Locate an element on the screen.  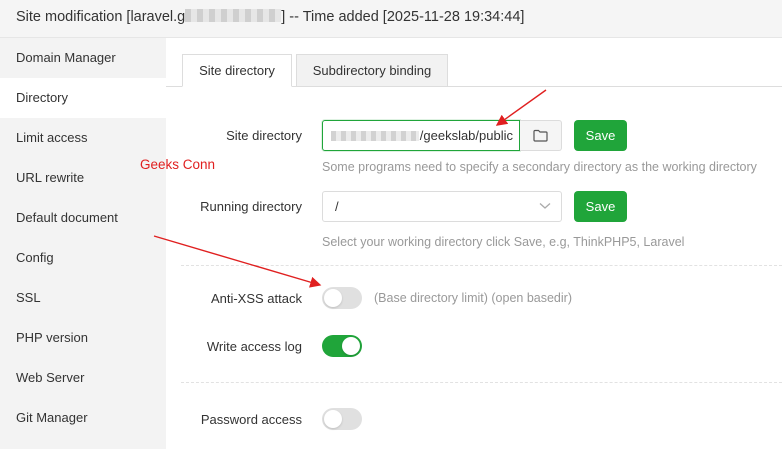
site-directory-input: /geekslab/public is located at coordinates (421, 135).